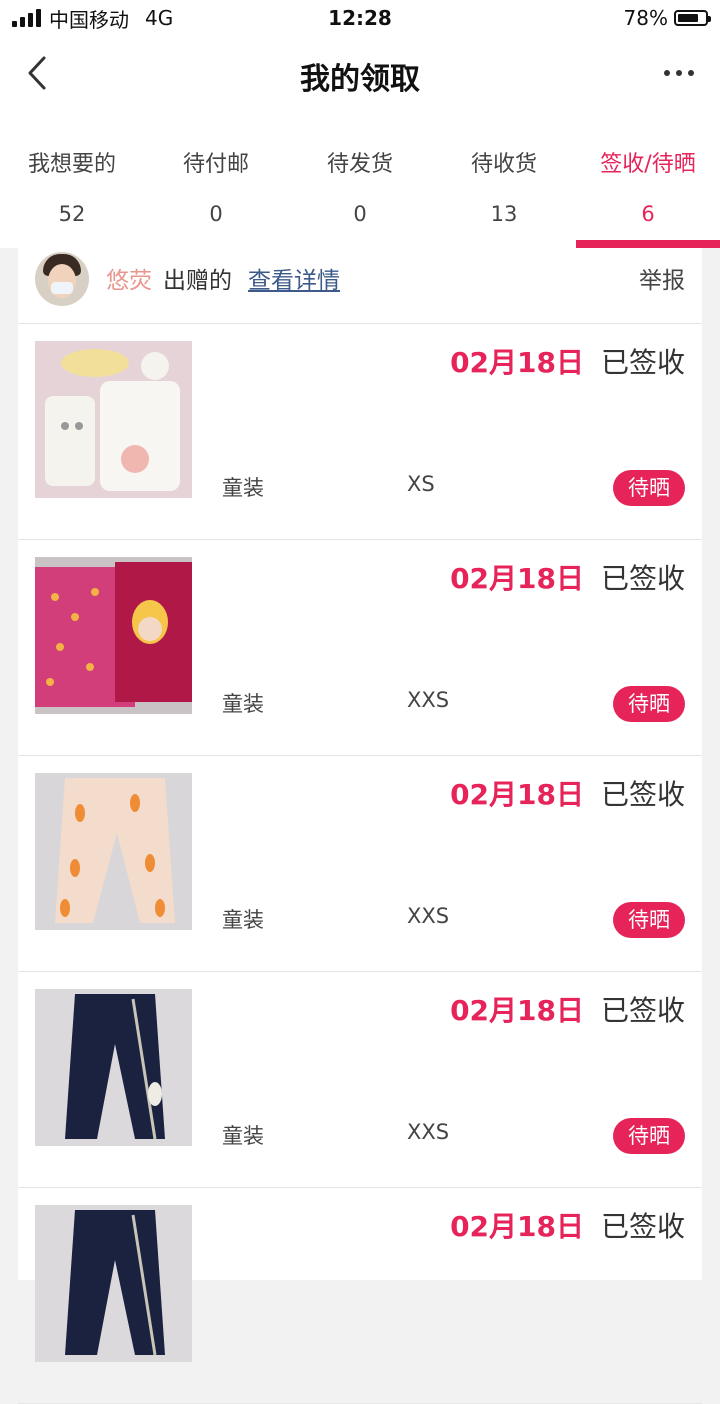  What do you see at coordinates (667, 73) in the screenshot?
I see `more-dots-icon` at bounding box center [667, 73].